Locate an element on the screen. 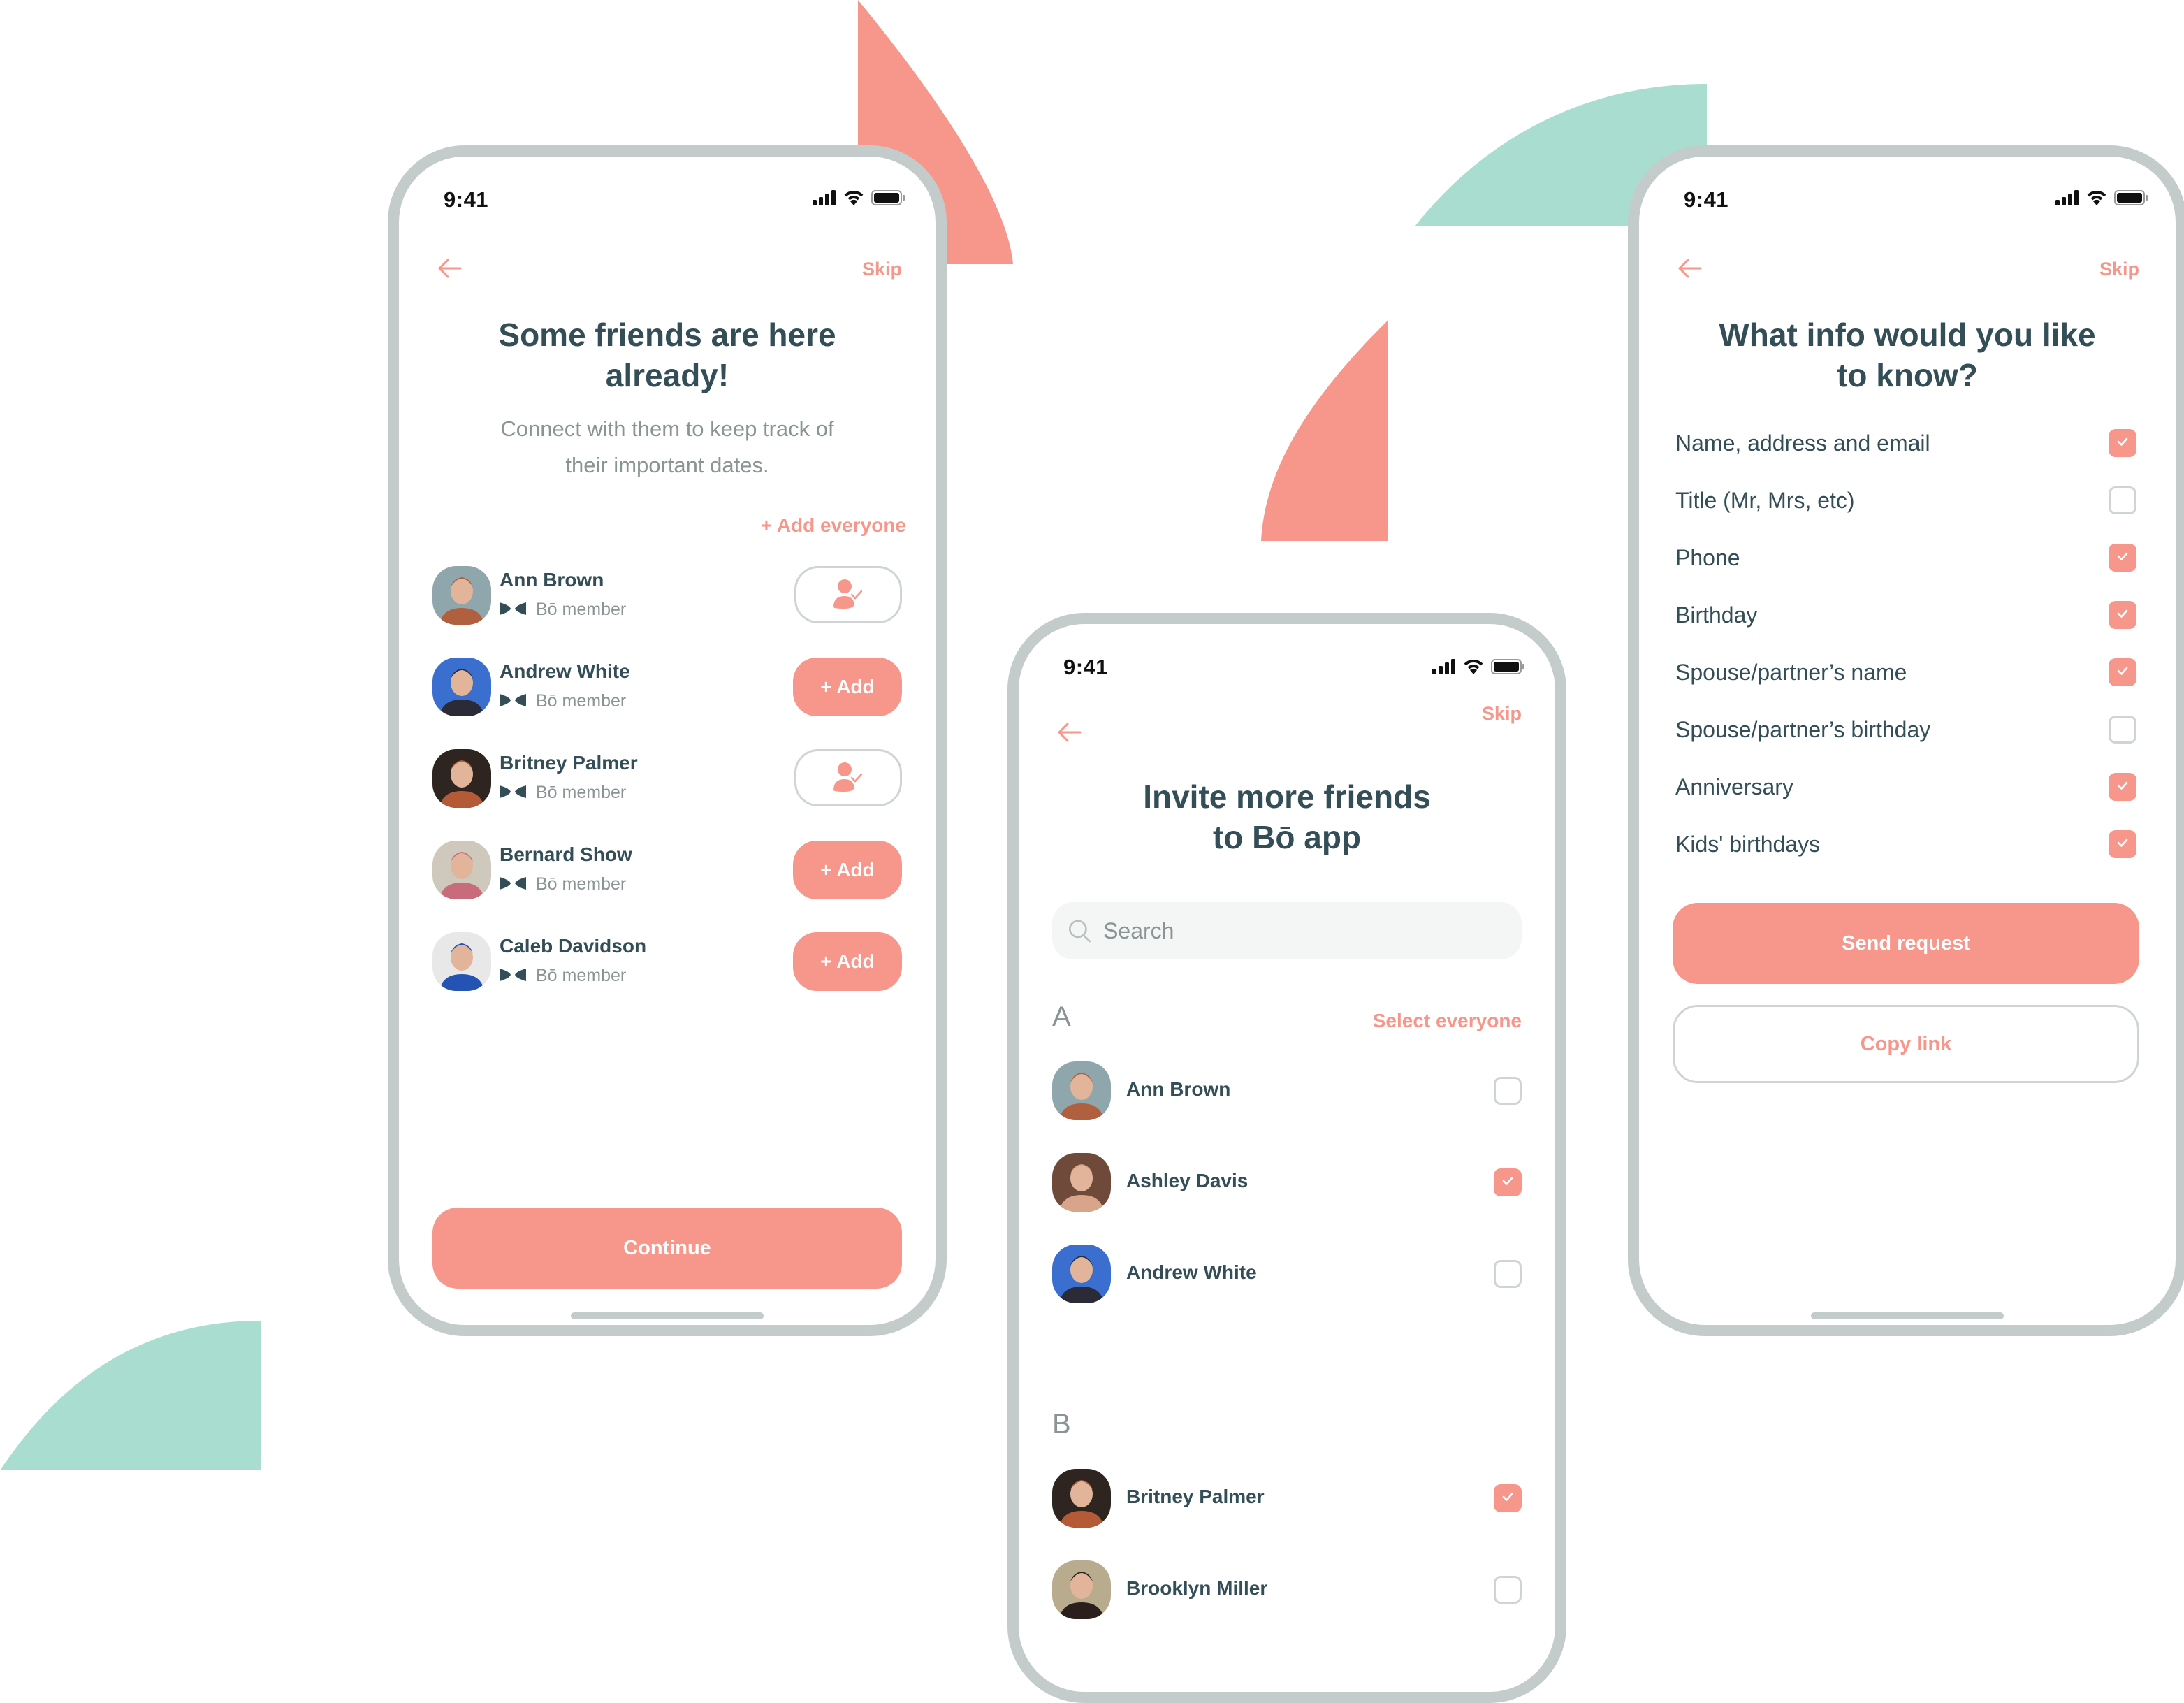 This screenshot has height=1703, width=2184. add-everyone-link: + Add everyone is located at coordinates (833, 525).